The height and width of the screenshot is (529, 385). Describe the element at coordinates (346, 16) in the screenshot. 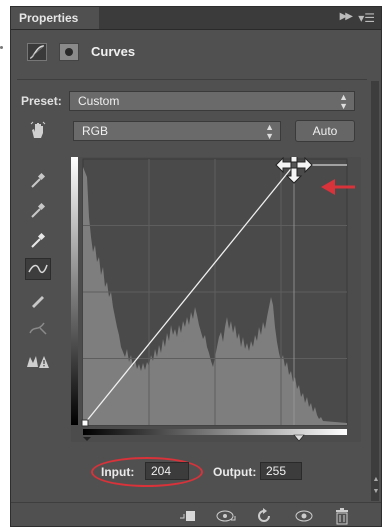

I see `double-chevron-right-icon: ▶▶` at that location.